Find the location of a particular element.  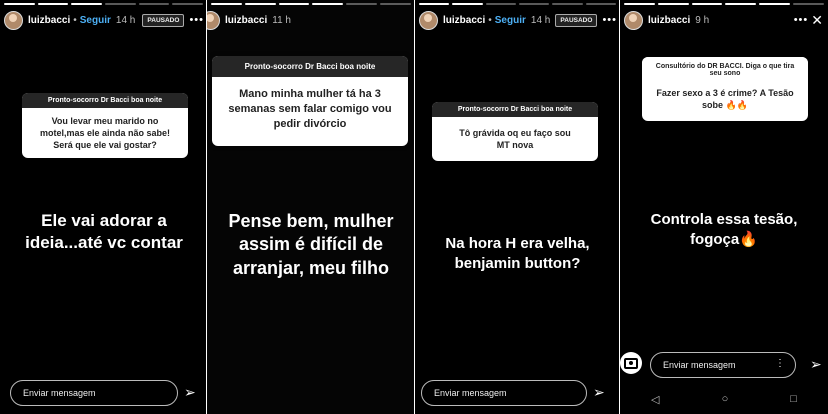

question-text: Fazer sexo a 3 é crime? A Tesão sobe 🔥🔥 is located at coordinates (725, 99).